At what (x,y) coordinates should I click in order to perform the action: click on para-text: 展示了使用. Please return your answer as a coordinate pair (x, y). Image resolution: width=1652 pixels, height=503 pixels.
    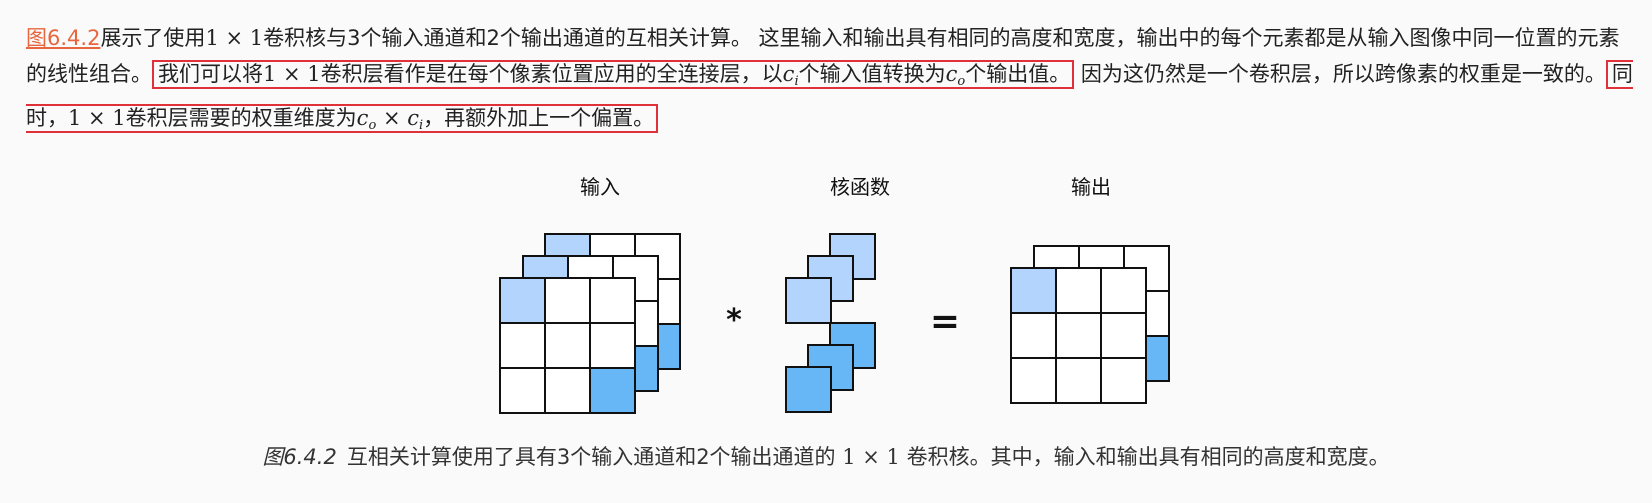
    Looking at the image, I should click on (153, 38).